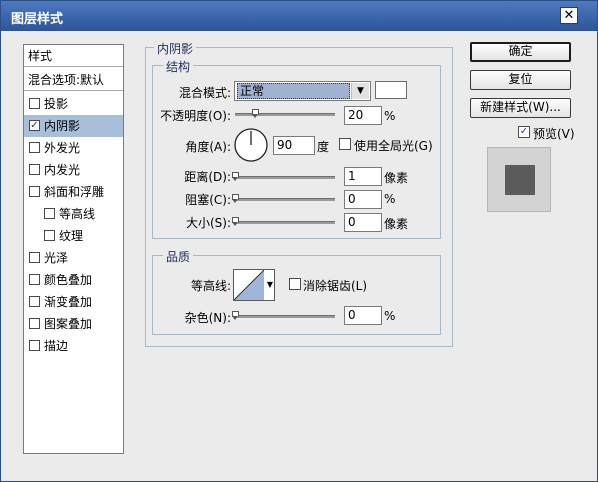 This screenshot has height=482, width=598. What do you see at coordinates (62, 126) in the screenshot?
I see `style-item-label: 内阴影` at bounding box center [62, 126].